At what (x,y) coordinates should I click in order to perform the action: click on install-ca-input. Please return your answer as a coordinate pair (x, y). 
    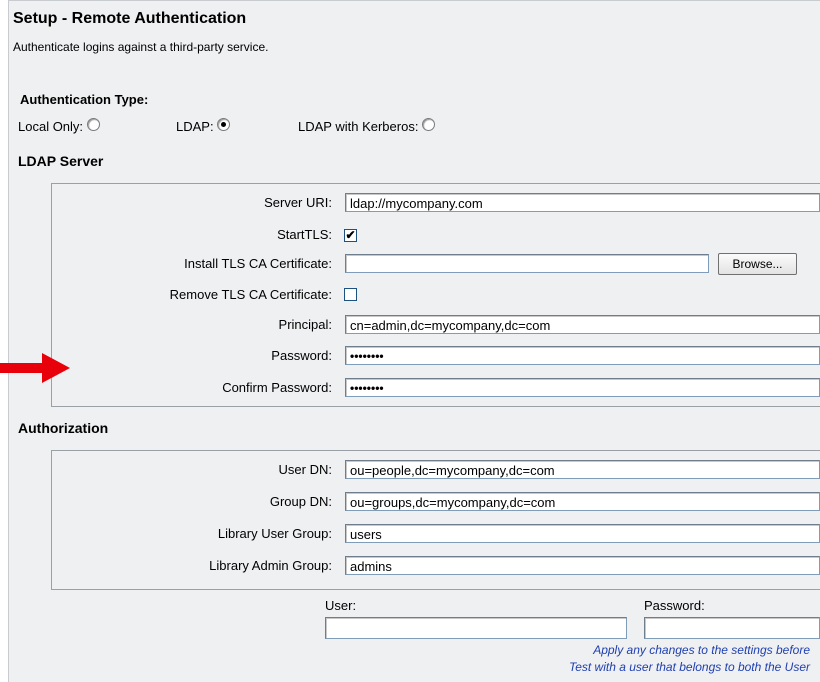
    Looking at the image, I should click on (527, 263).